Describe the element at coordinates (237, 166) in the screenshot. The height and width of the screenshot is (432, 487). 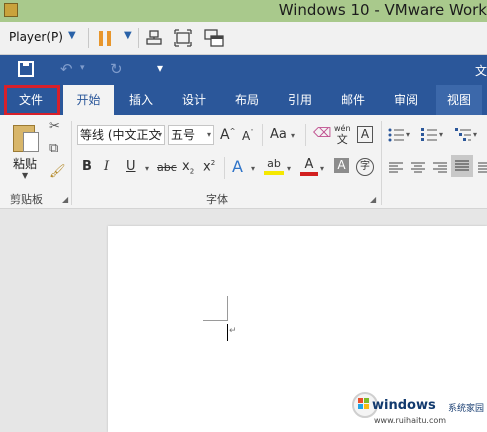
I see `text-effects-button: A` at that location.